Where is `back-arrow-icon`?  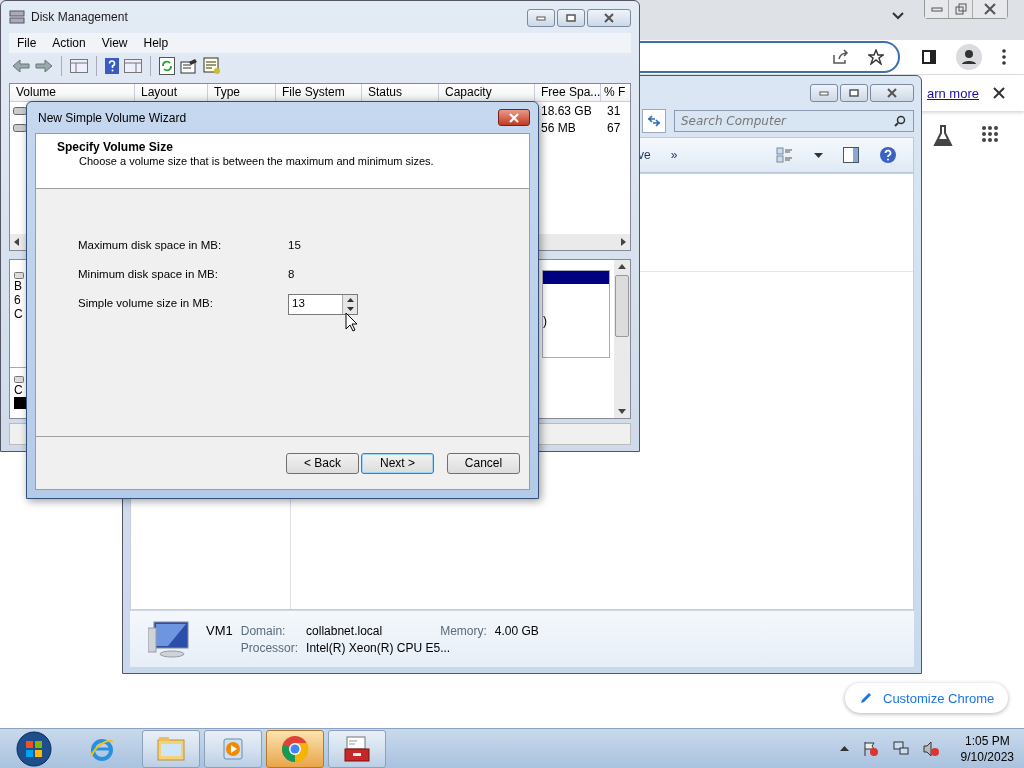
back-arrow-icon is located at coordinates (21, 66).